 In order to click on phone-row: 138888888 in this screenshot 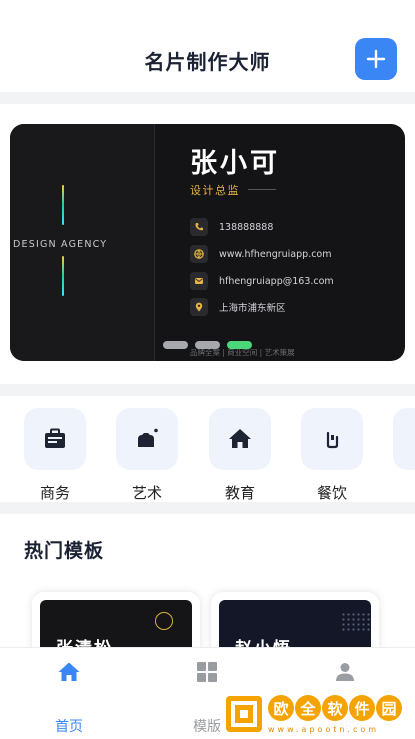, I will do `click(231, 227)`.